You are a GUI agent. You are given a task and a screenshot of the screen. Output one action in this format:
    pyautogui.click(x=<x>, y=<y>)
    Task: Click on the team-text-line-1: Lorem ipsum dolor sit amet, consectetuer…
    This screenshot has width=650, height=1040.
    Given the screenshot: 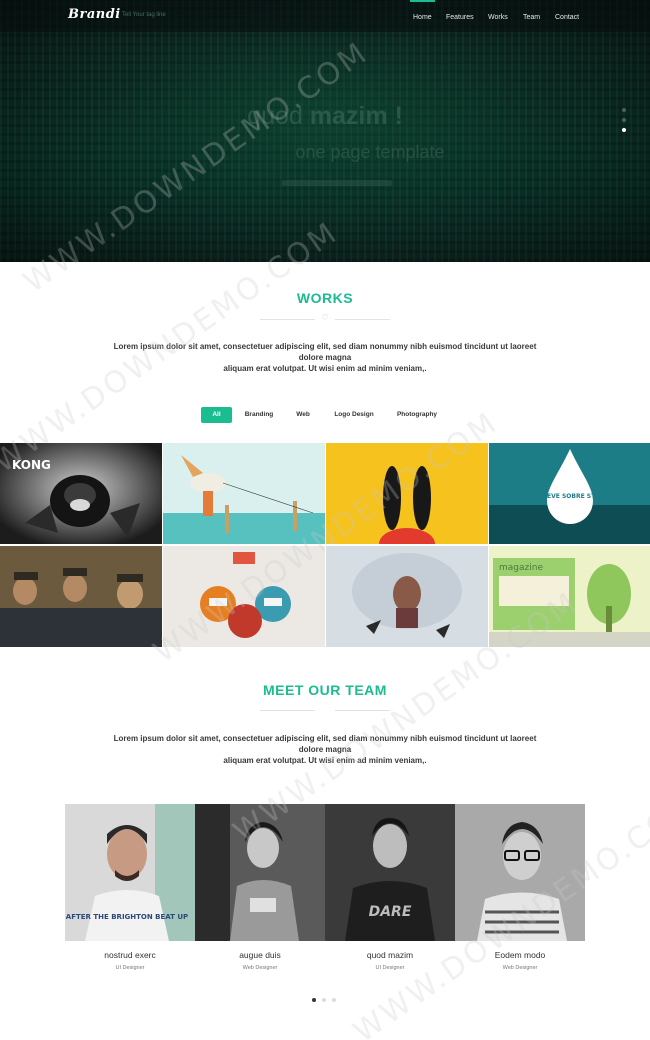 What is the action you would take?
    pyautogui.click(x=325, y=738)
    